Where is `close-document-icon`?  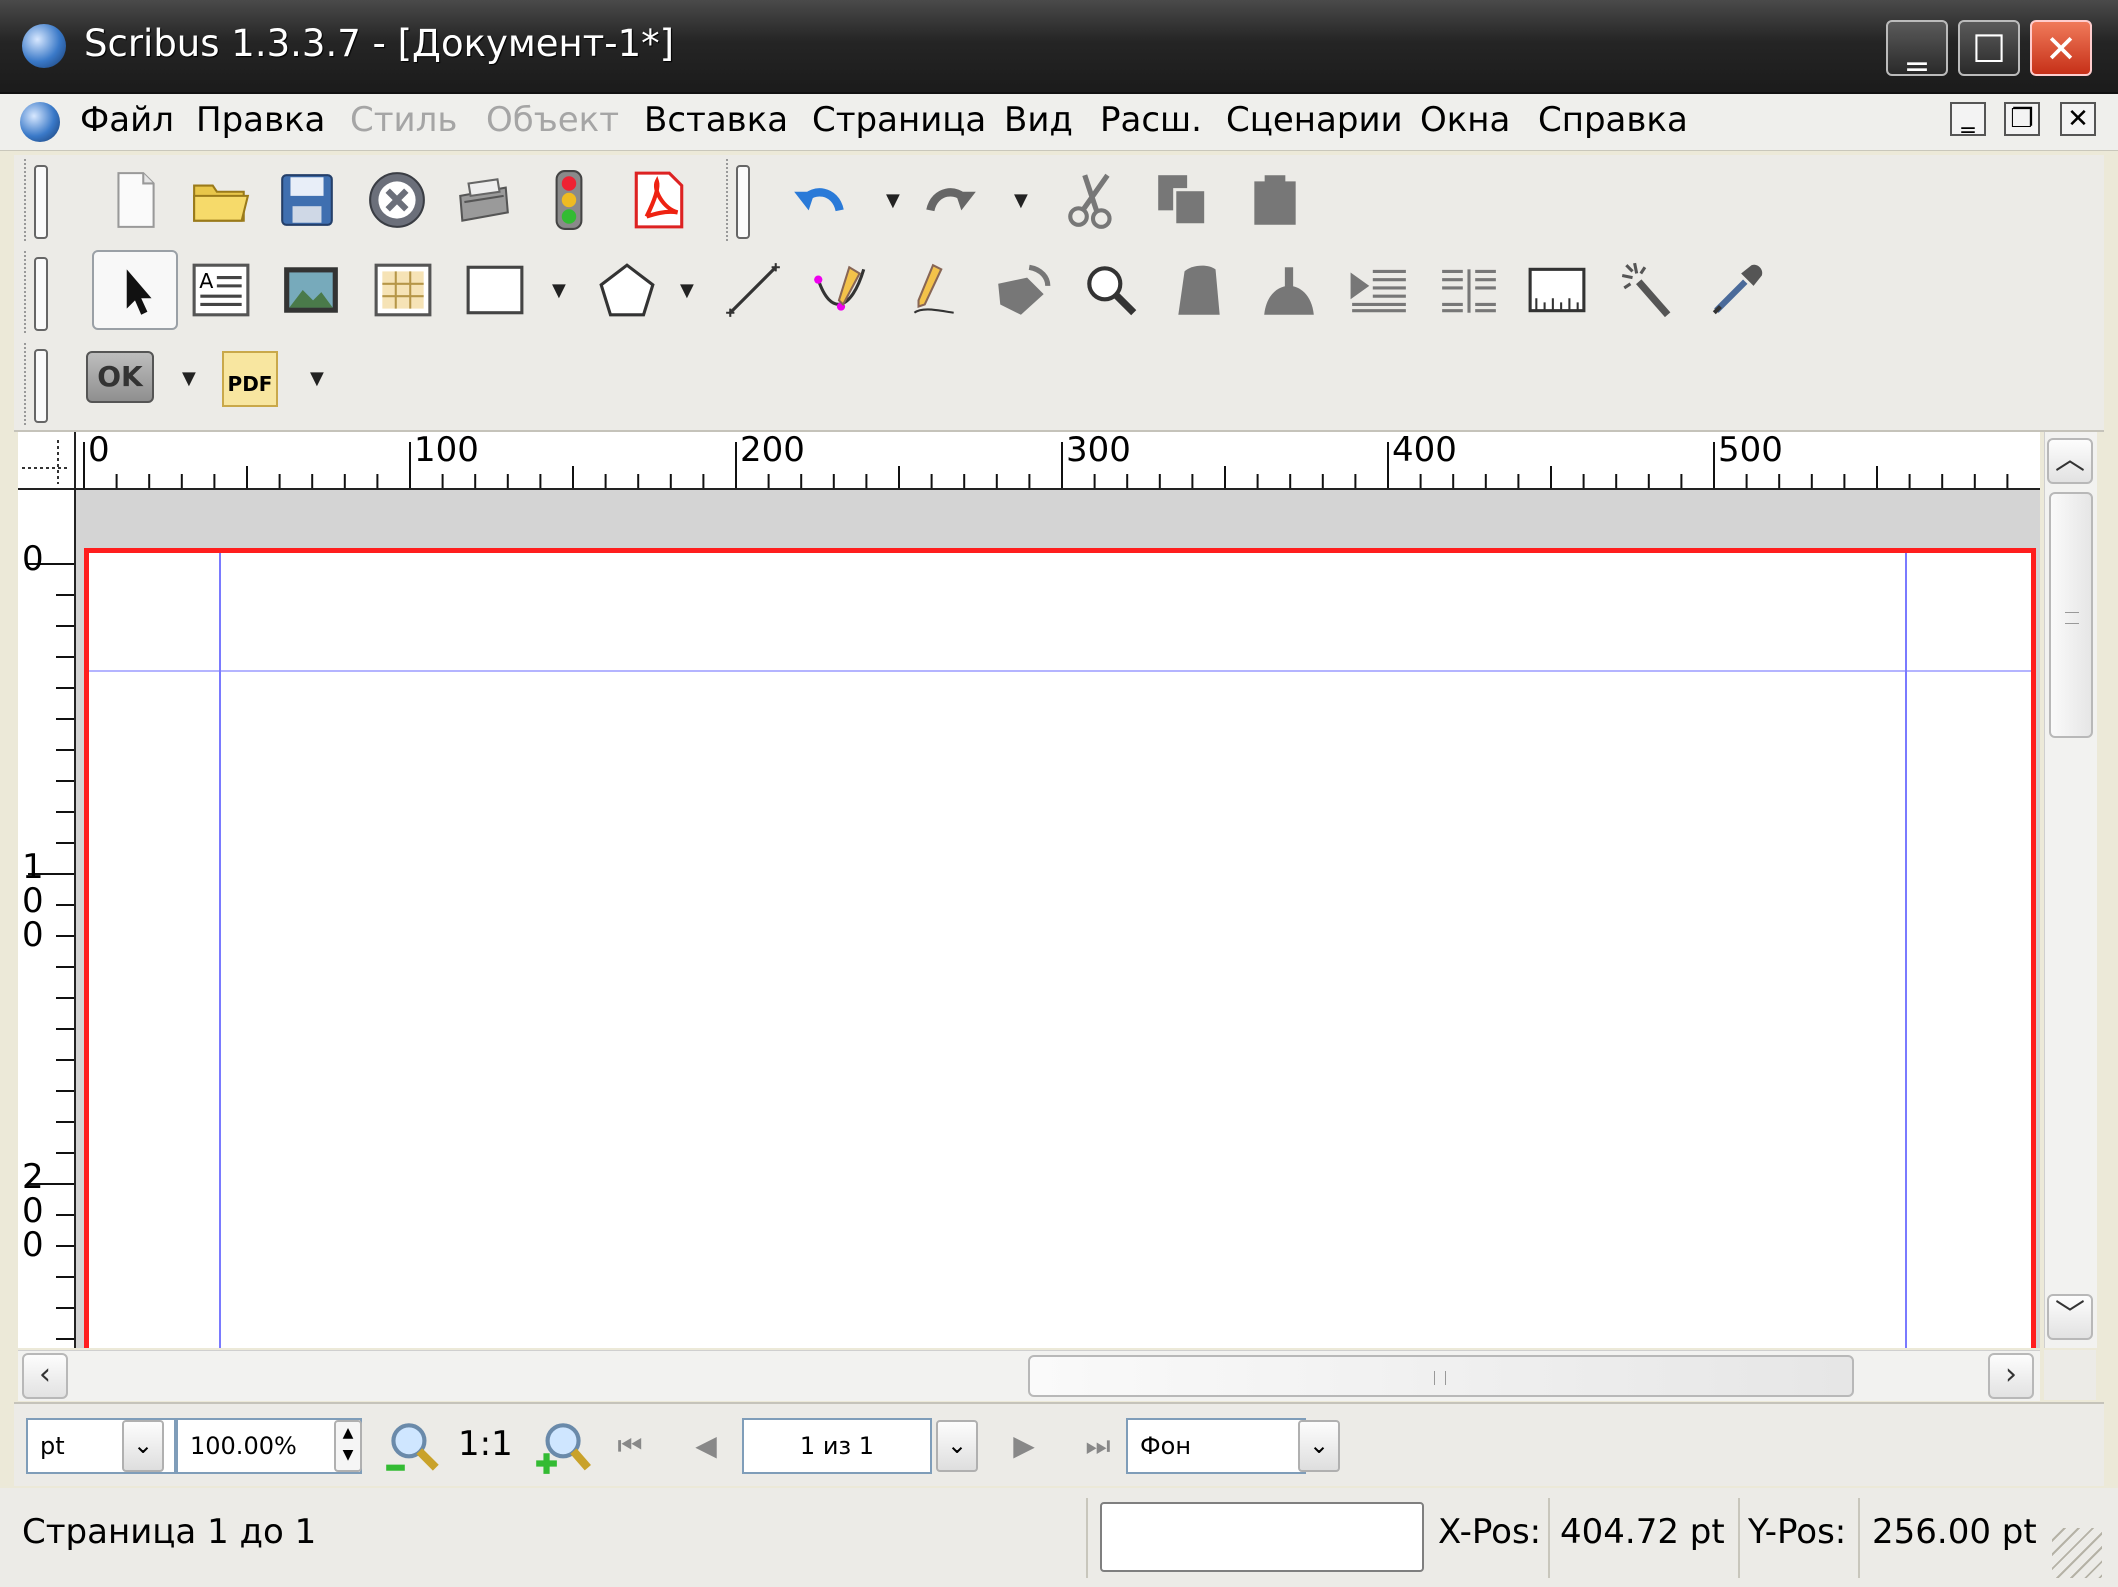 close-document-icon is located at coordinates (397, 200).